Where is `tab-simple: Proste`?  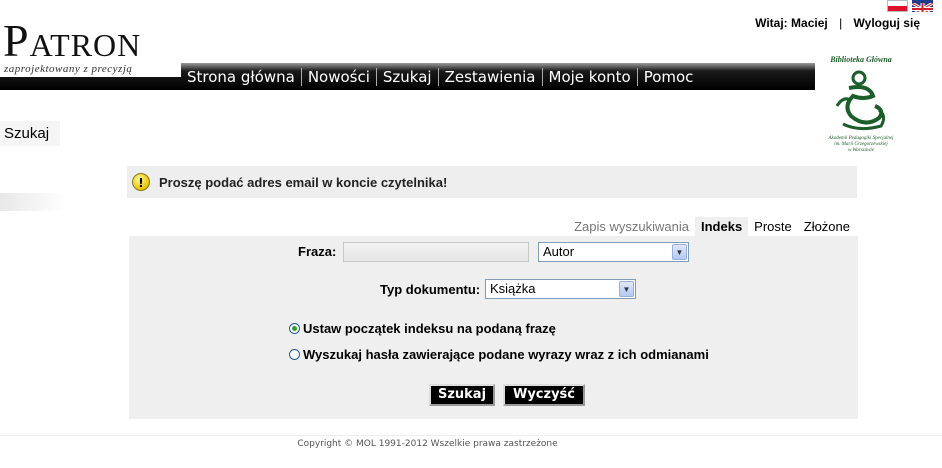
tab-simple: Proste is located at coordinates (773, 226).